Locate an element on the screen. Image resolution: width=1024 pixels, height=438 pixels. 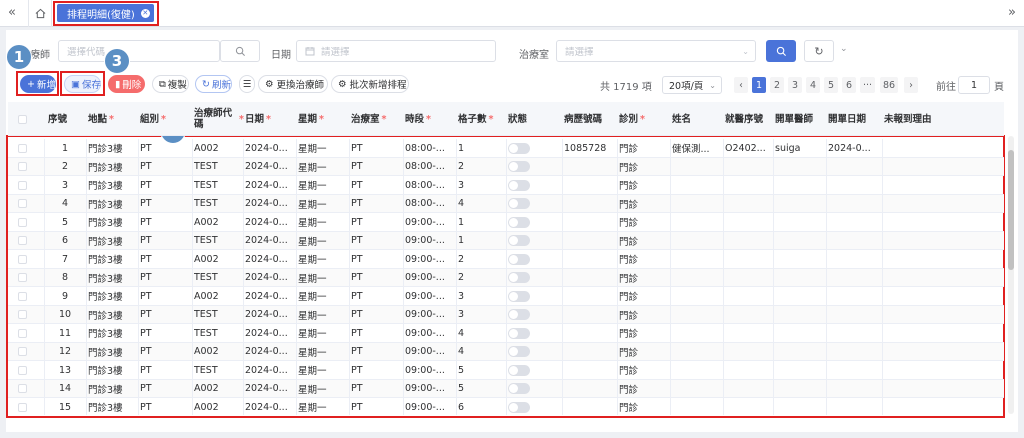
cell-seq: 11 is located at coordinates (65, 333).